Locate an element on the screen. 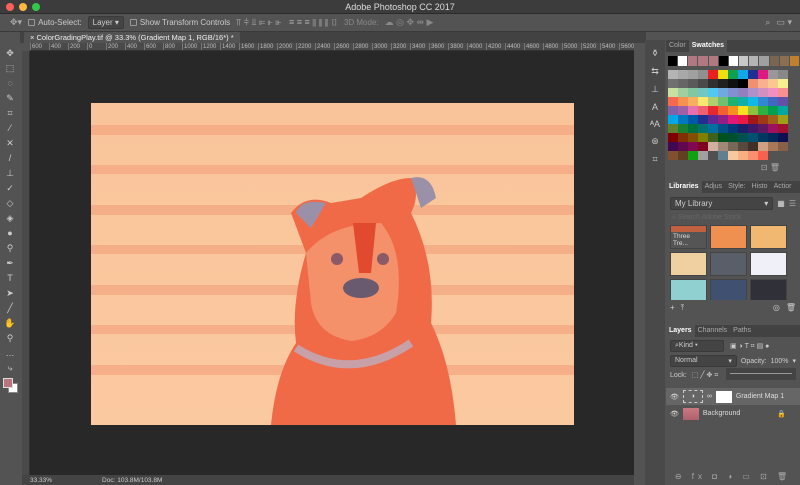  workspace-icon: ▭ ▾ is located at coordinates (784, 22).